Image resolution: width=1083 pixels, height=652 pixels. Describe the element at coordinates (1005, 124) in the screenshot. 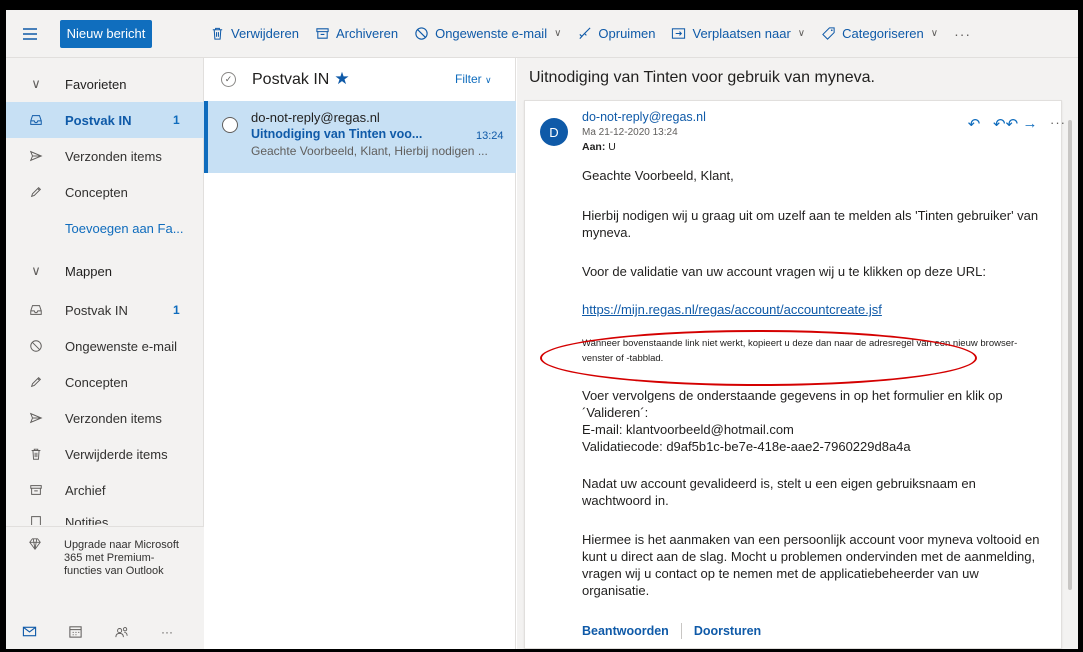

I see `reply-all-icon: ↶↶` at that location.